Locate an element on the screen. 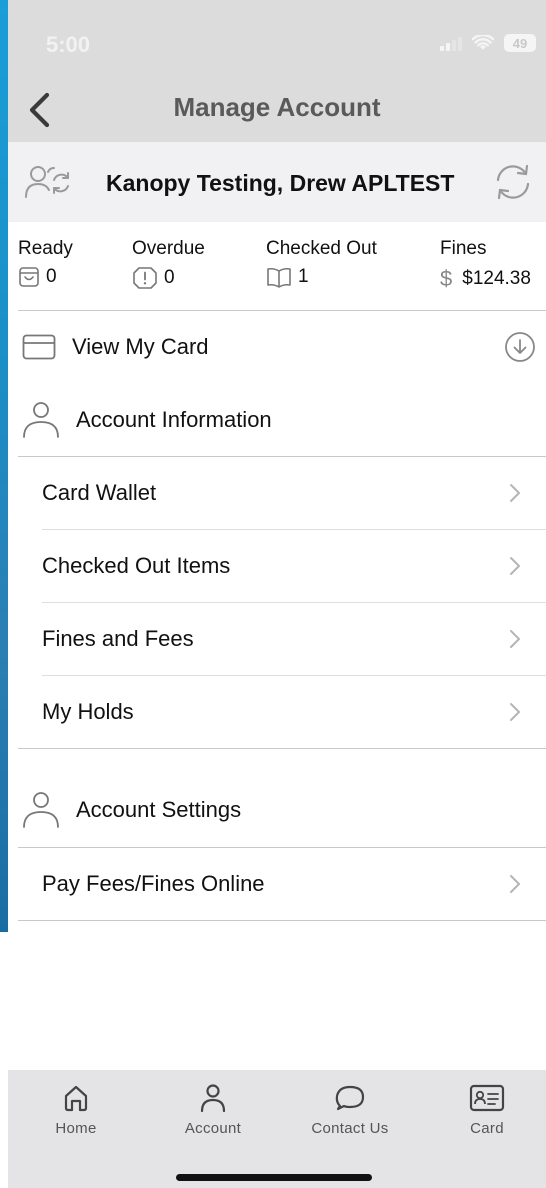 The image size is (546, 1188). account-information-header: Account Information is located at coordinates (277, 420).